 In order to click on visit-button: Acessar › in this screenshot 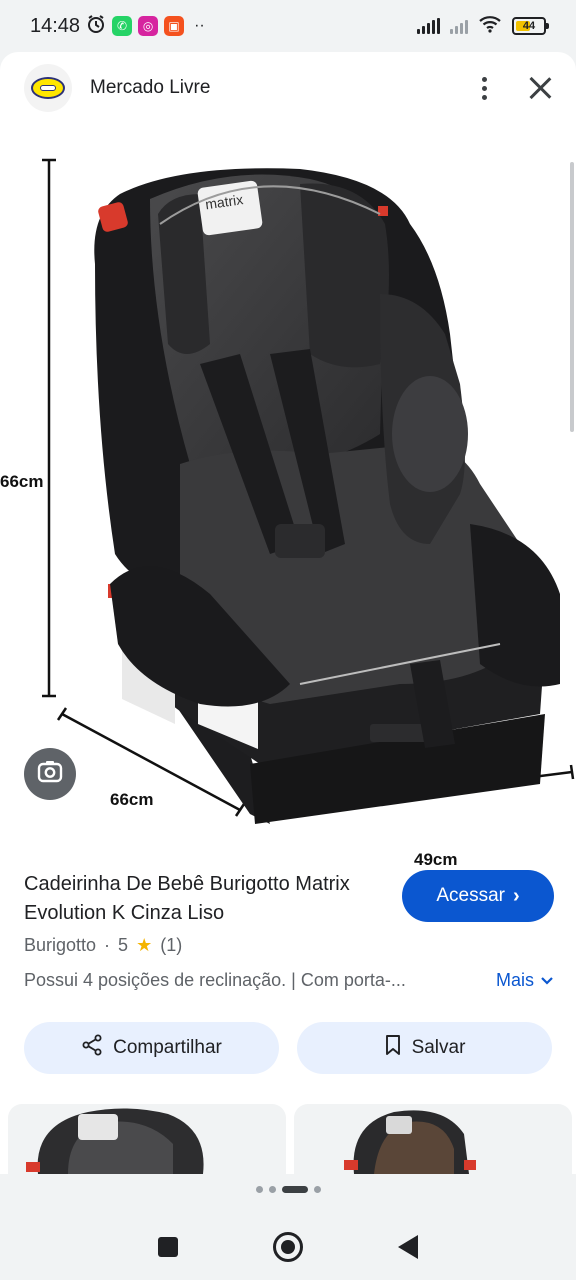, I will do `click(478, 896)`.